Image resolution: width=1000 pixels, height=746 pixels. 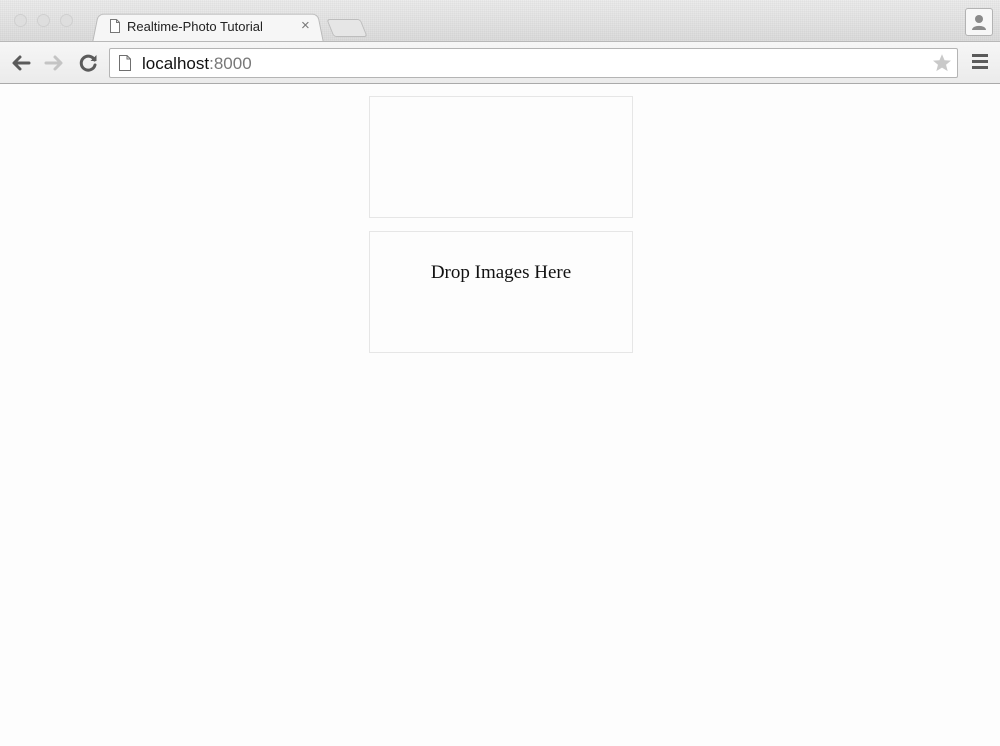 I want to click on person-icon, so click(x=979, y=22).